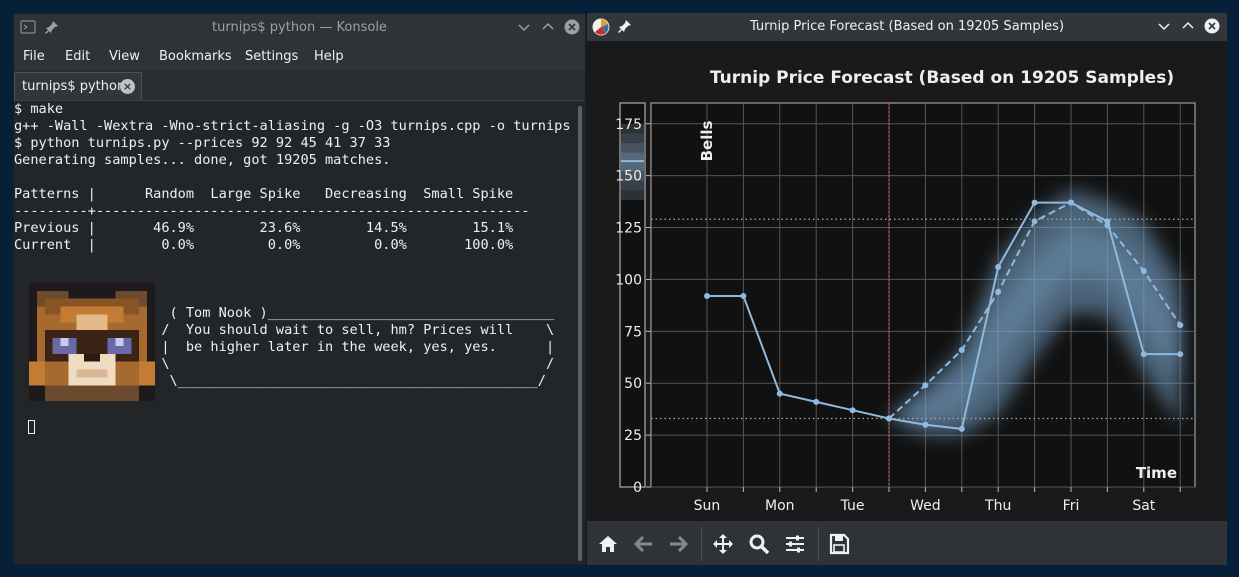 The width and height of the screenshot is (1239, 577). What do you see at coordinates (271, 56) in the screenshot?
I see `menu-settings: Settings` at bounding box center [271, 56].